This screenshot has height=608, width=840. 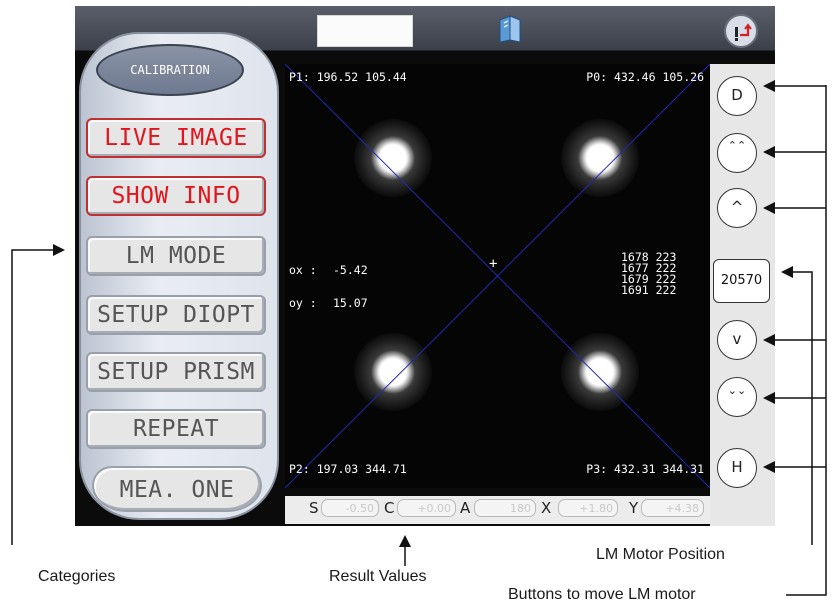 I want to click on annotation-categories: Categories, so click(x=77, y=576).